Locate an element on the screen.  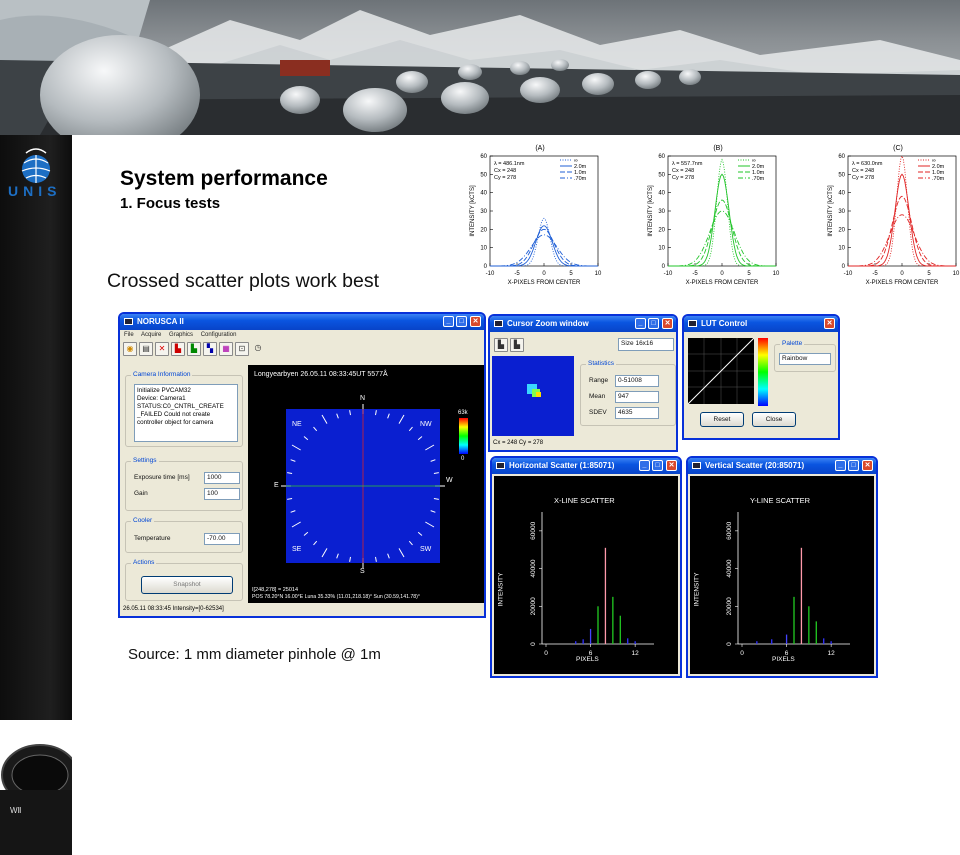
cooler-group: Cooler Temperature -70.00 is located at coordinates (184, 535).